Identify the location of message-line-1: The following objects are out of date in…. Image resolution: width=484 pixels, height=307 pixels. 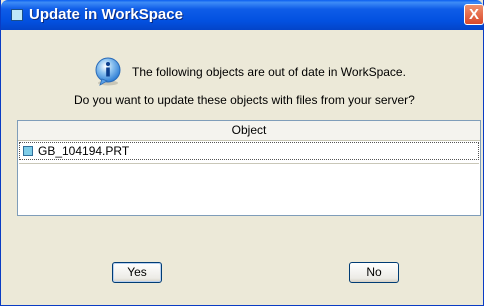
(269, 72).